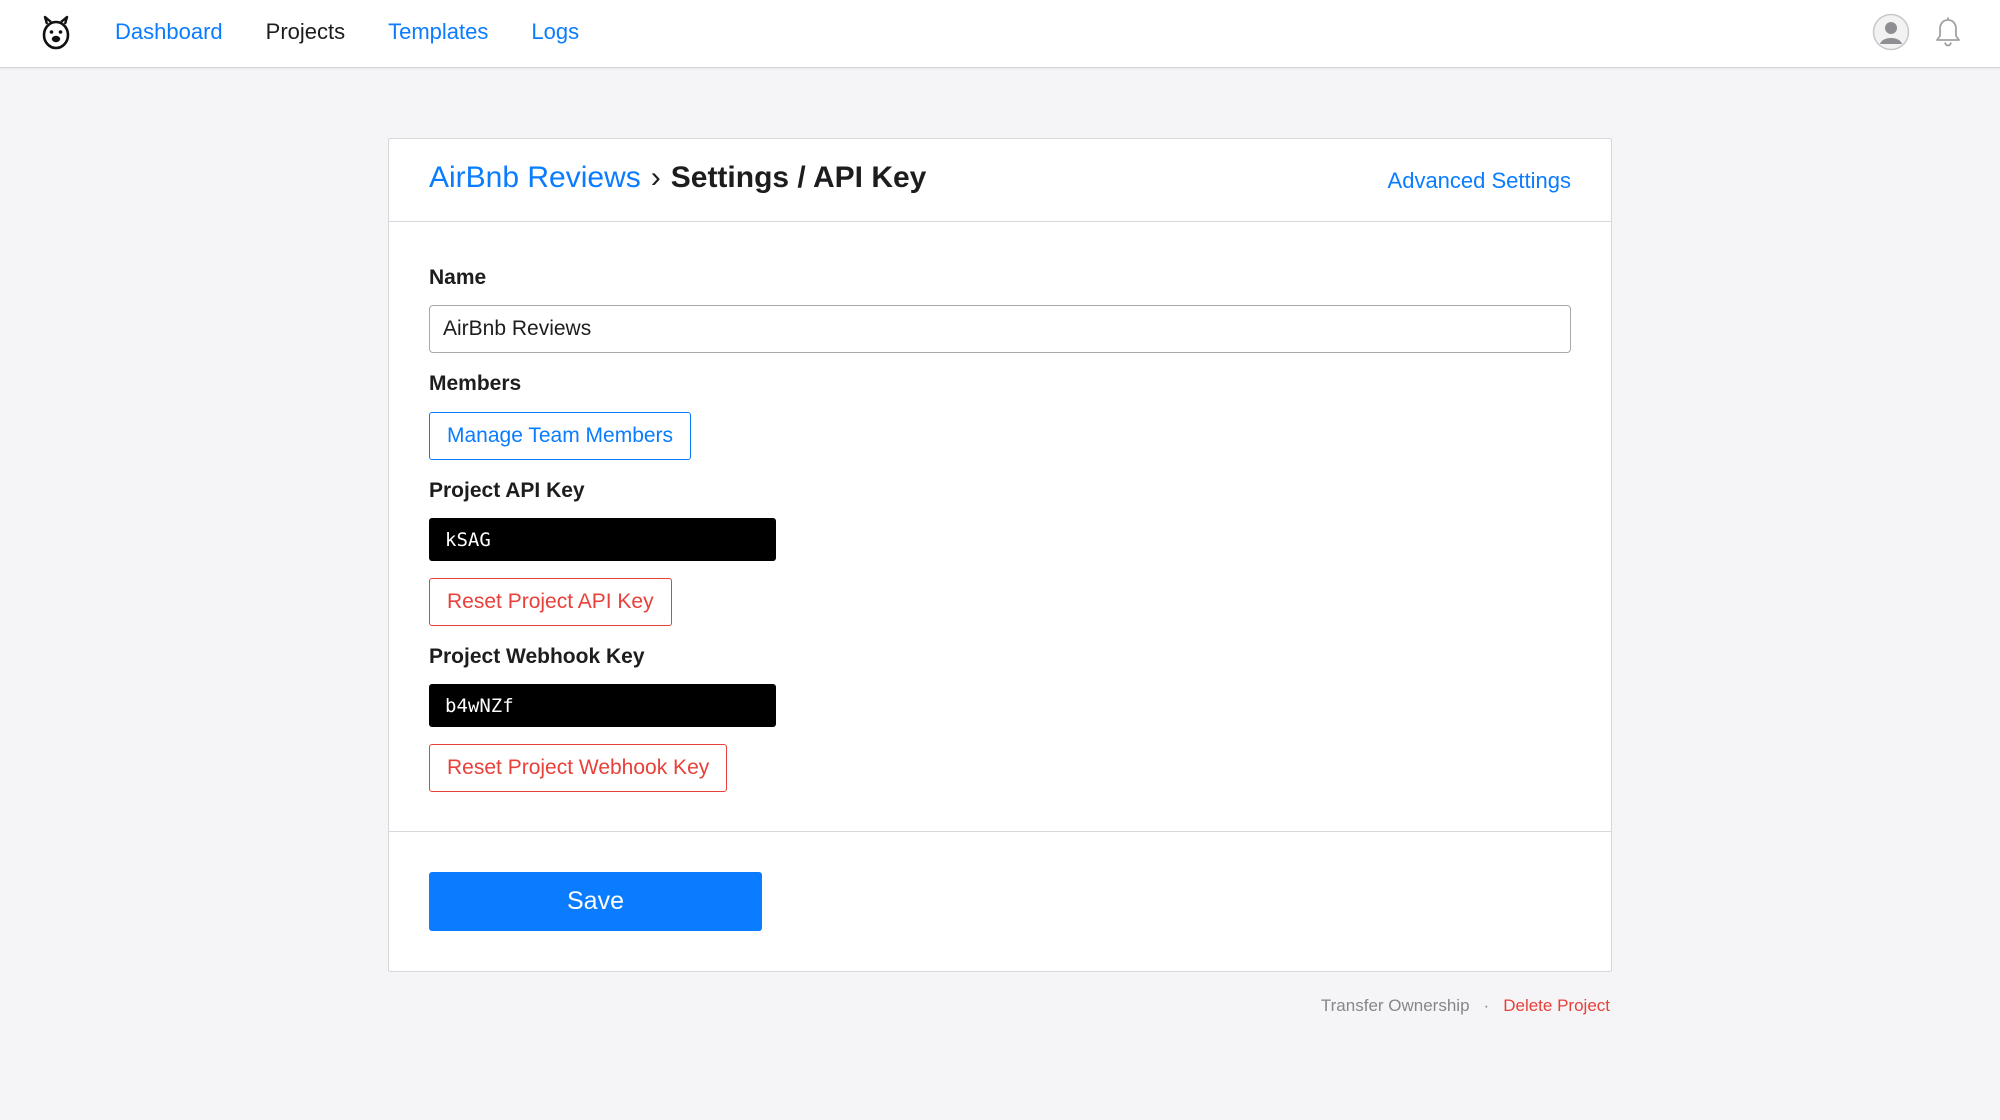 The width and height of the screenshot is (2000, 1120). Describe the element at coordinates (535, 178) in the screenshot. I see `breadcrumb-project-link: AirBnb Reviews` at that location.